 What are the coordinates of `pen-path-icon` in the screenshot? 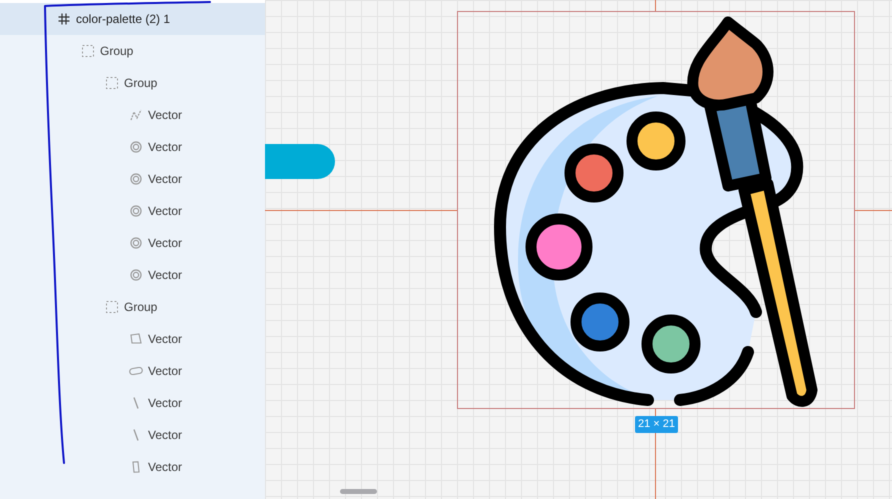 It's located at (136, 115).